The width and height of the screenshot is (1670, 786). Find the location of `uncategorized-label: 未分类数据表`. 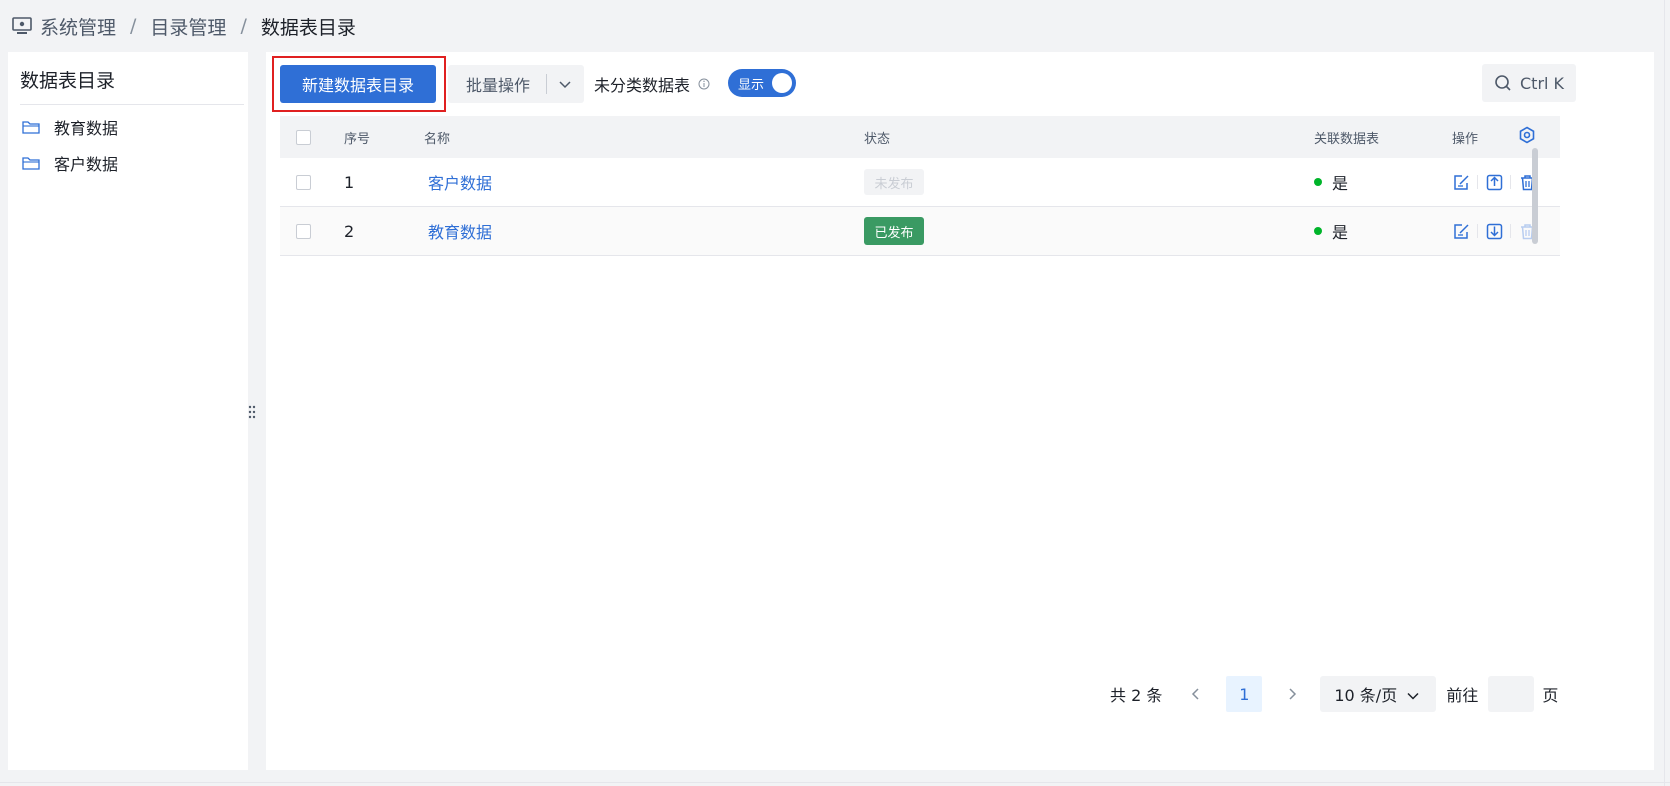

uncategorized-label: 未分类数据表 is located at coordinates (652, 84).